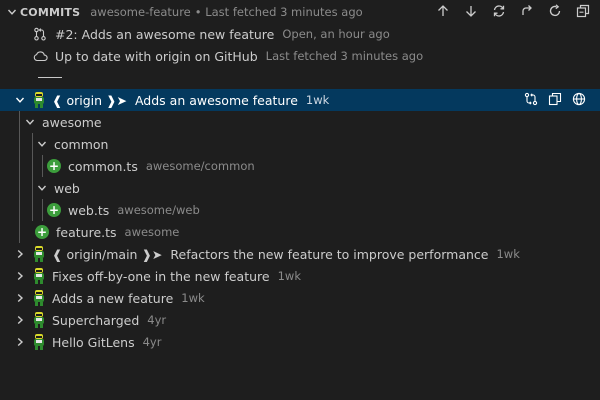 The height and width of the screenshot is (400, 600). Describe the element at coordinates (89, 100) in the screenshot. I see `branch-label: ❰ origin ❱➤` at that location.